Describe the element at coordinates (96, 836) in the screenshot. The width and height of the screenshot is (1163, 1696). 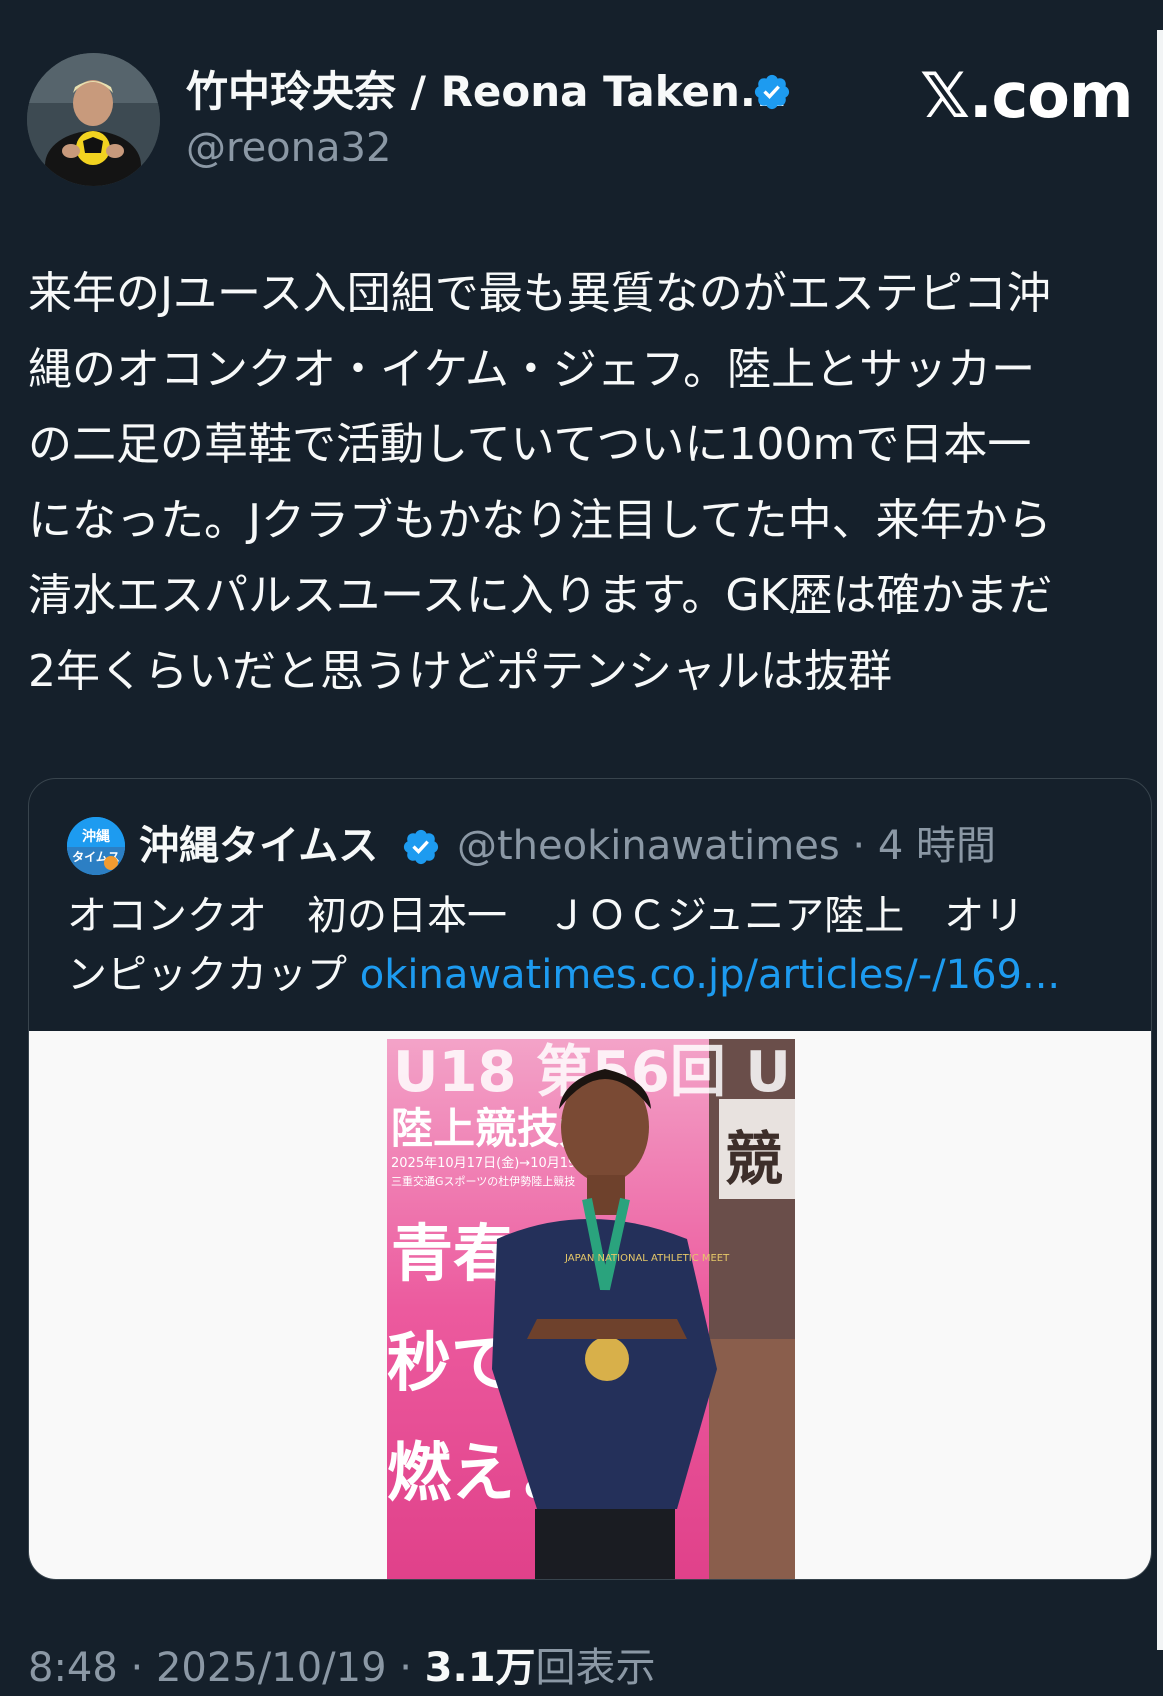
I see `logo-lettering: 沖縄` at that location.